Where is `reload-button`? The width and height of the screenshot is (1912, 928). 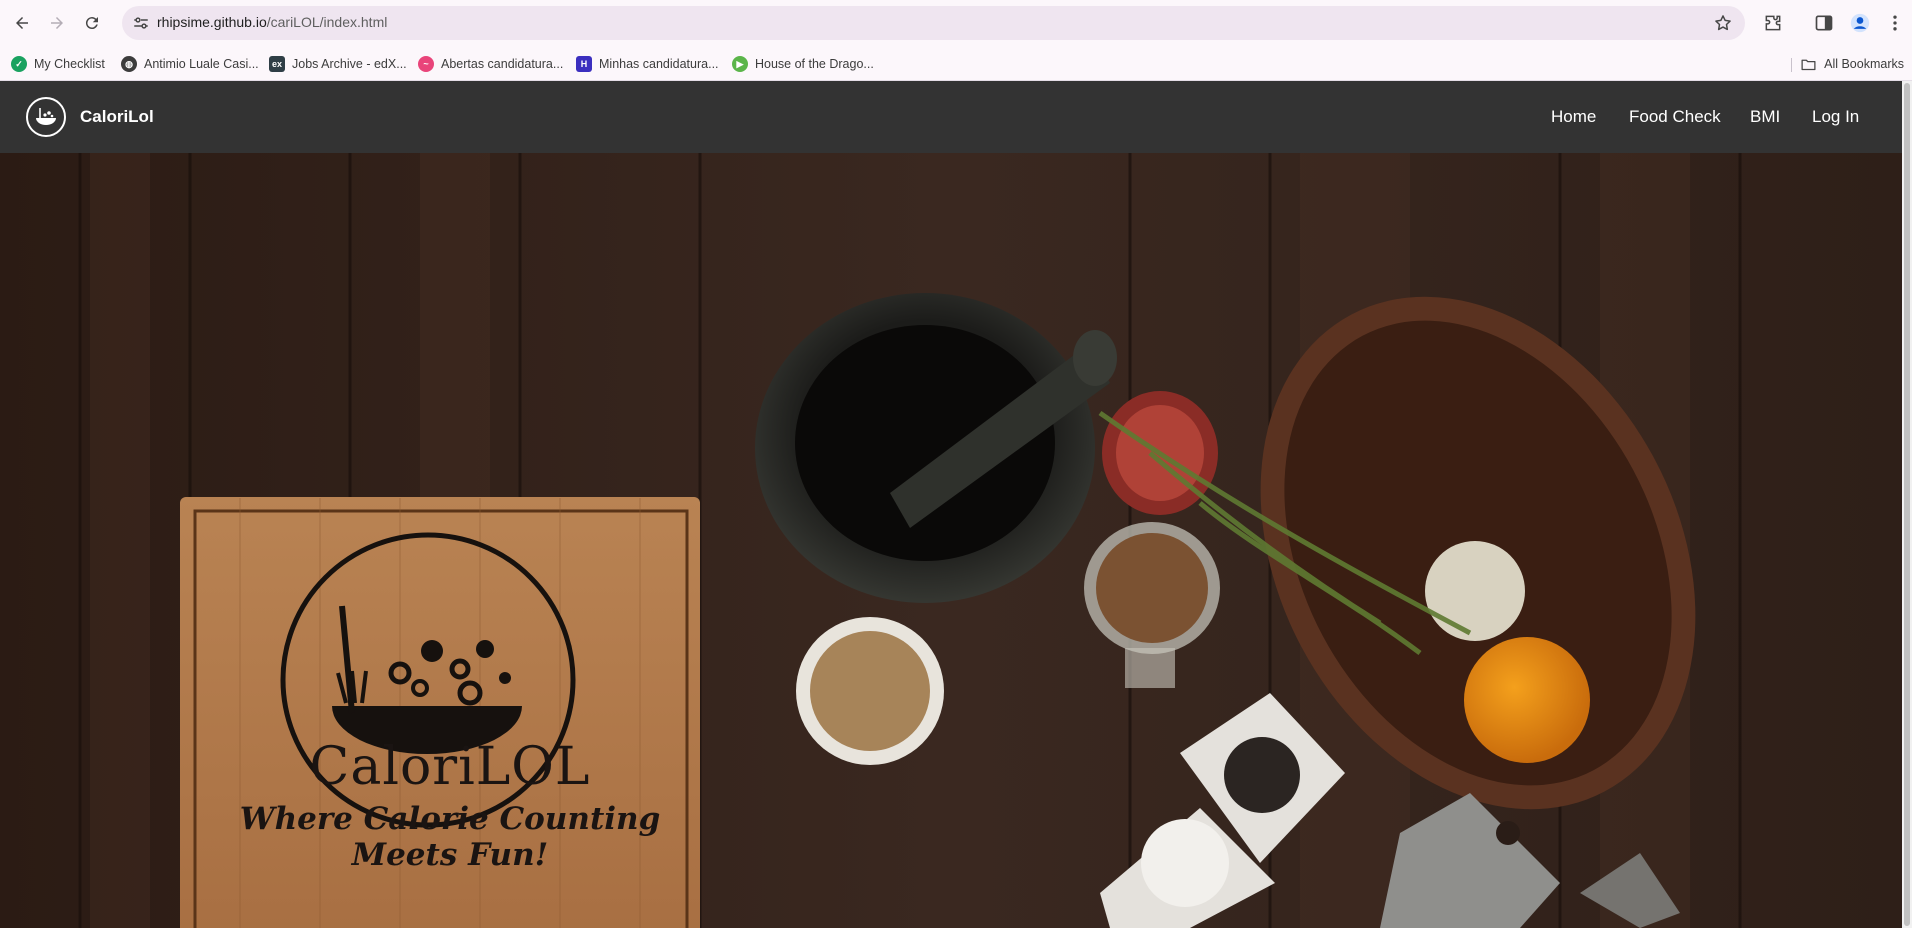
reload-button is located at coordinates (92, 23).